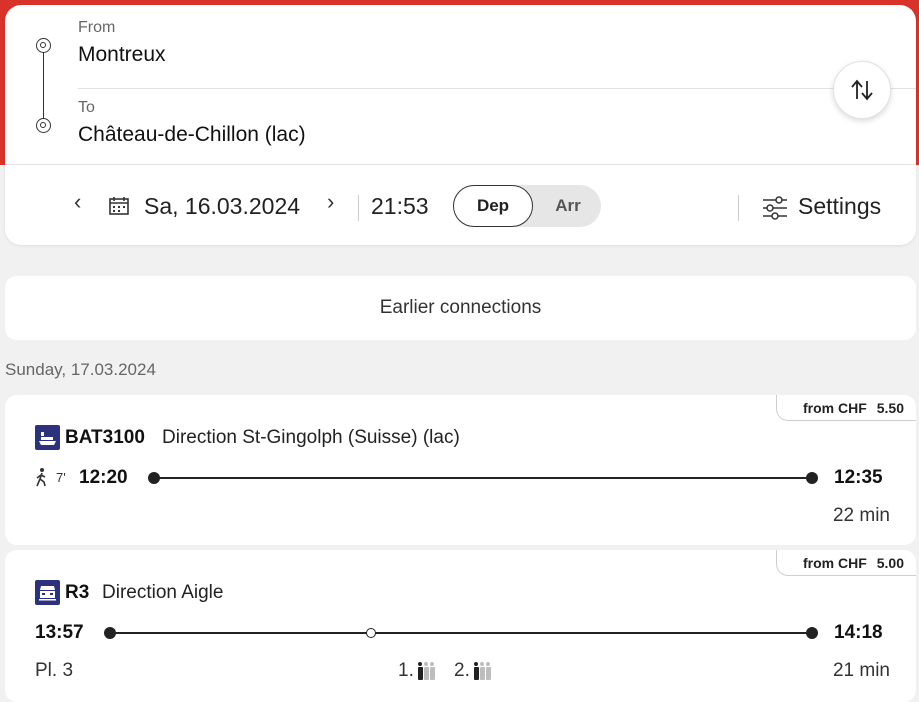 This screenshot has width=919, height=702. Describe the element at coordinates (222, 206) in the screenshot. I see `date-field: Sa, 16.03.2024` at that location.